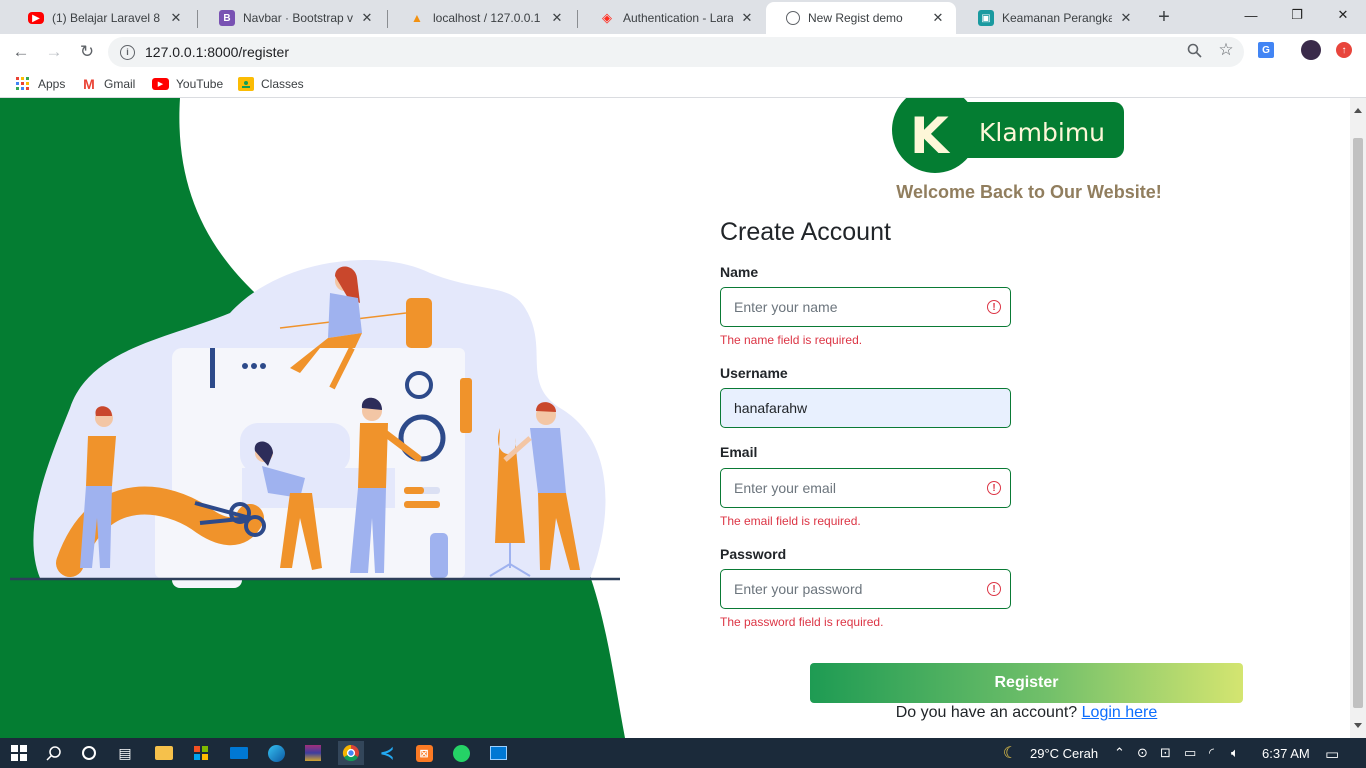 The image size is (1366, 768). Describe the element at coordinates (1064, 753) in the screenshot. I see `weather-text: 29°C Cerah` at that location.